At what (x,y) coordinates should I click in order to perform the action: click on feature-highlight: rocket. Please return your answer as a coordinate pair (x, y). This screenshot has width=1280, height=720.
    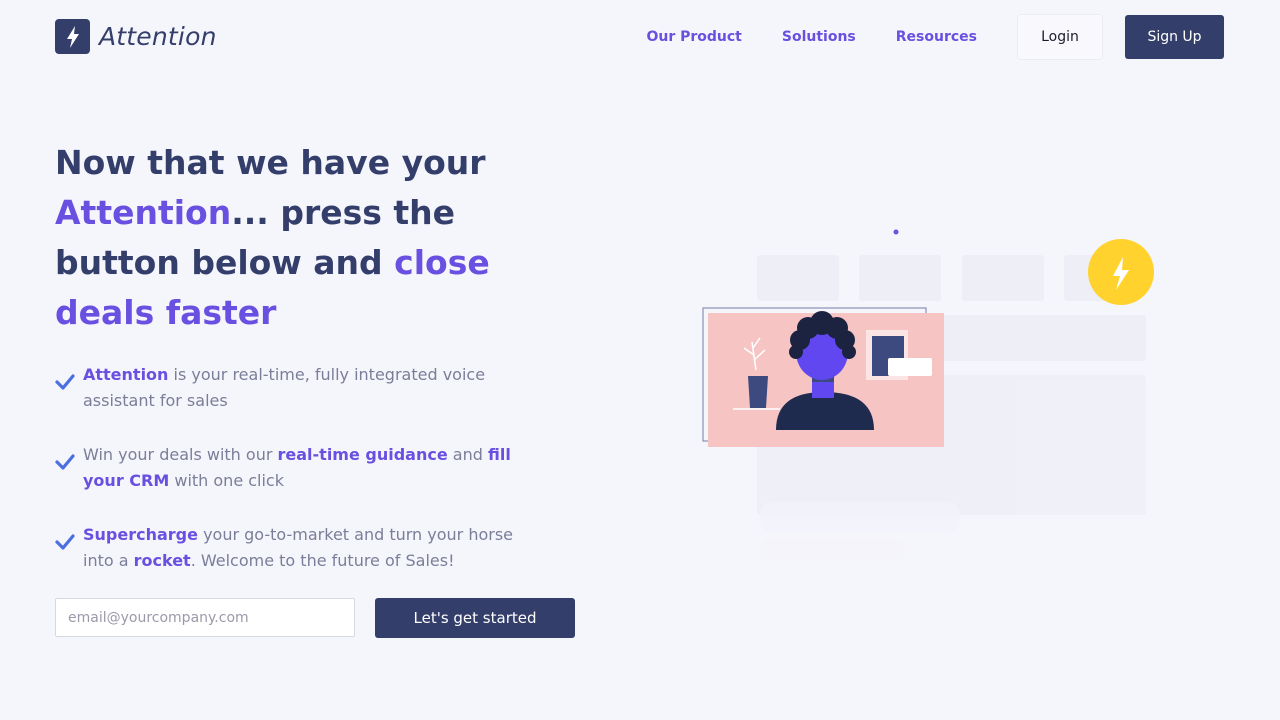
    Looking at the image, I should click on (162, 560).